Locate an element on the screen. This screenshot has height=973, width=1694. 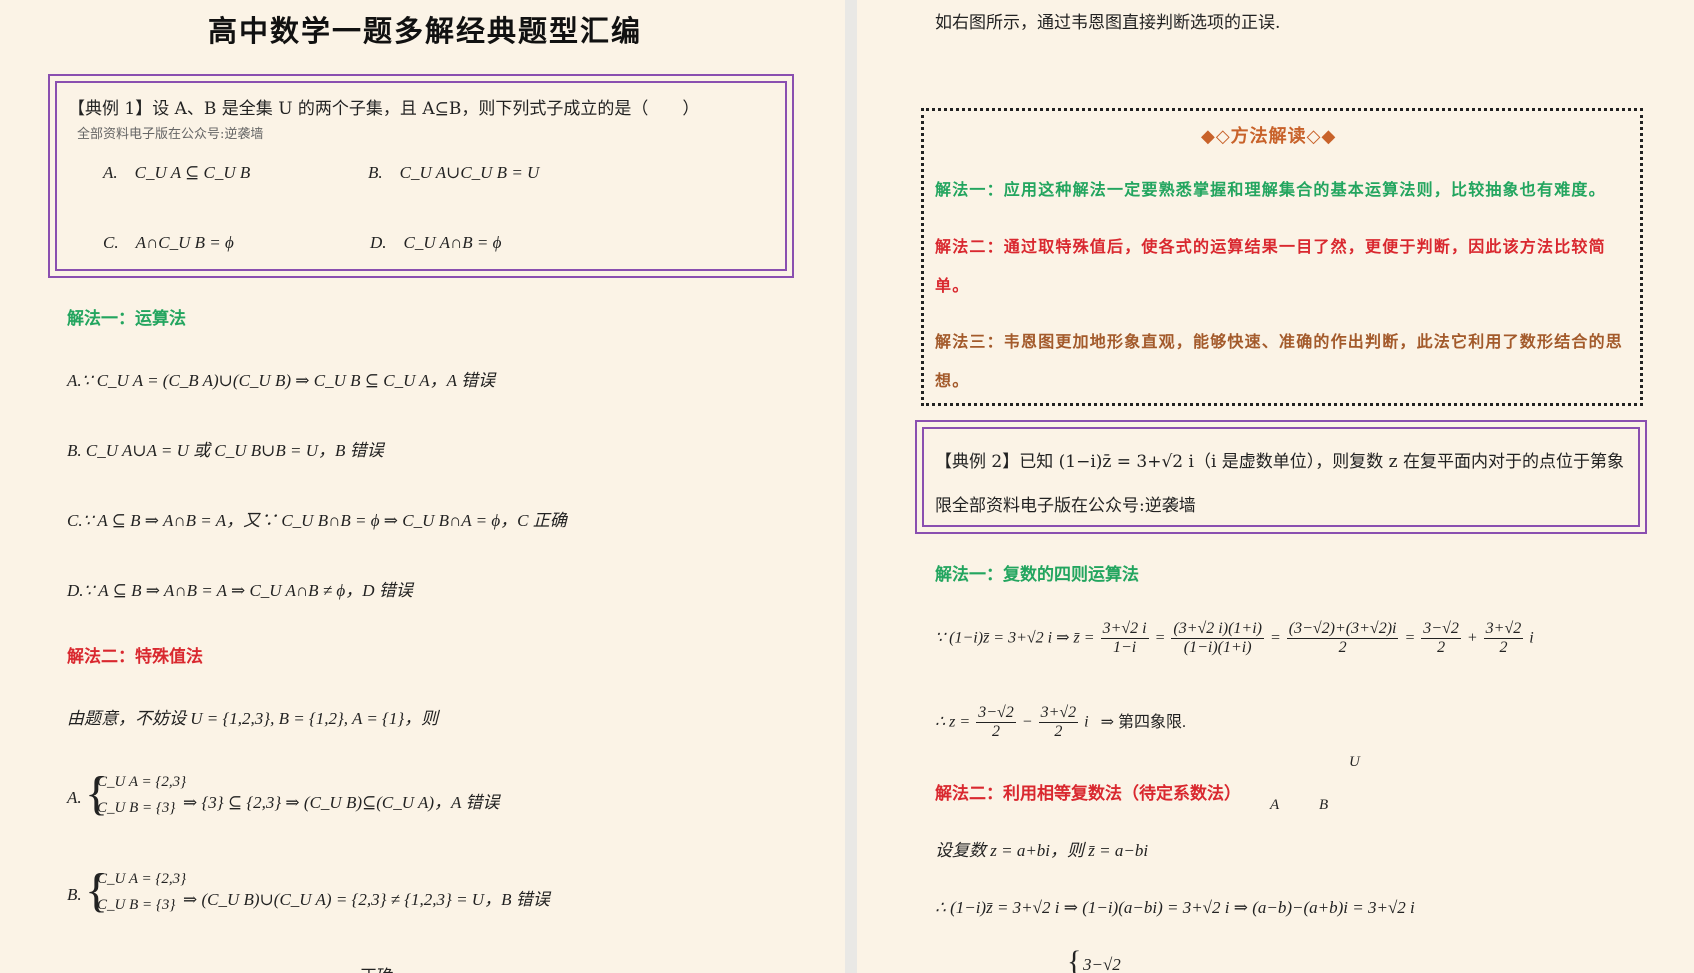
conc-suffix: ⇒ 第四象限. is located at coordinates (1143, 722).